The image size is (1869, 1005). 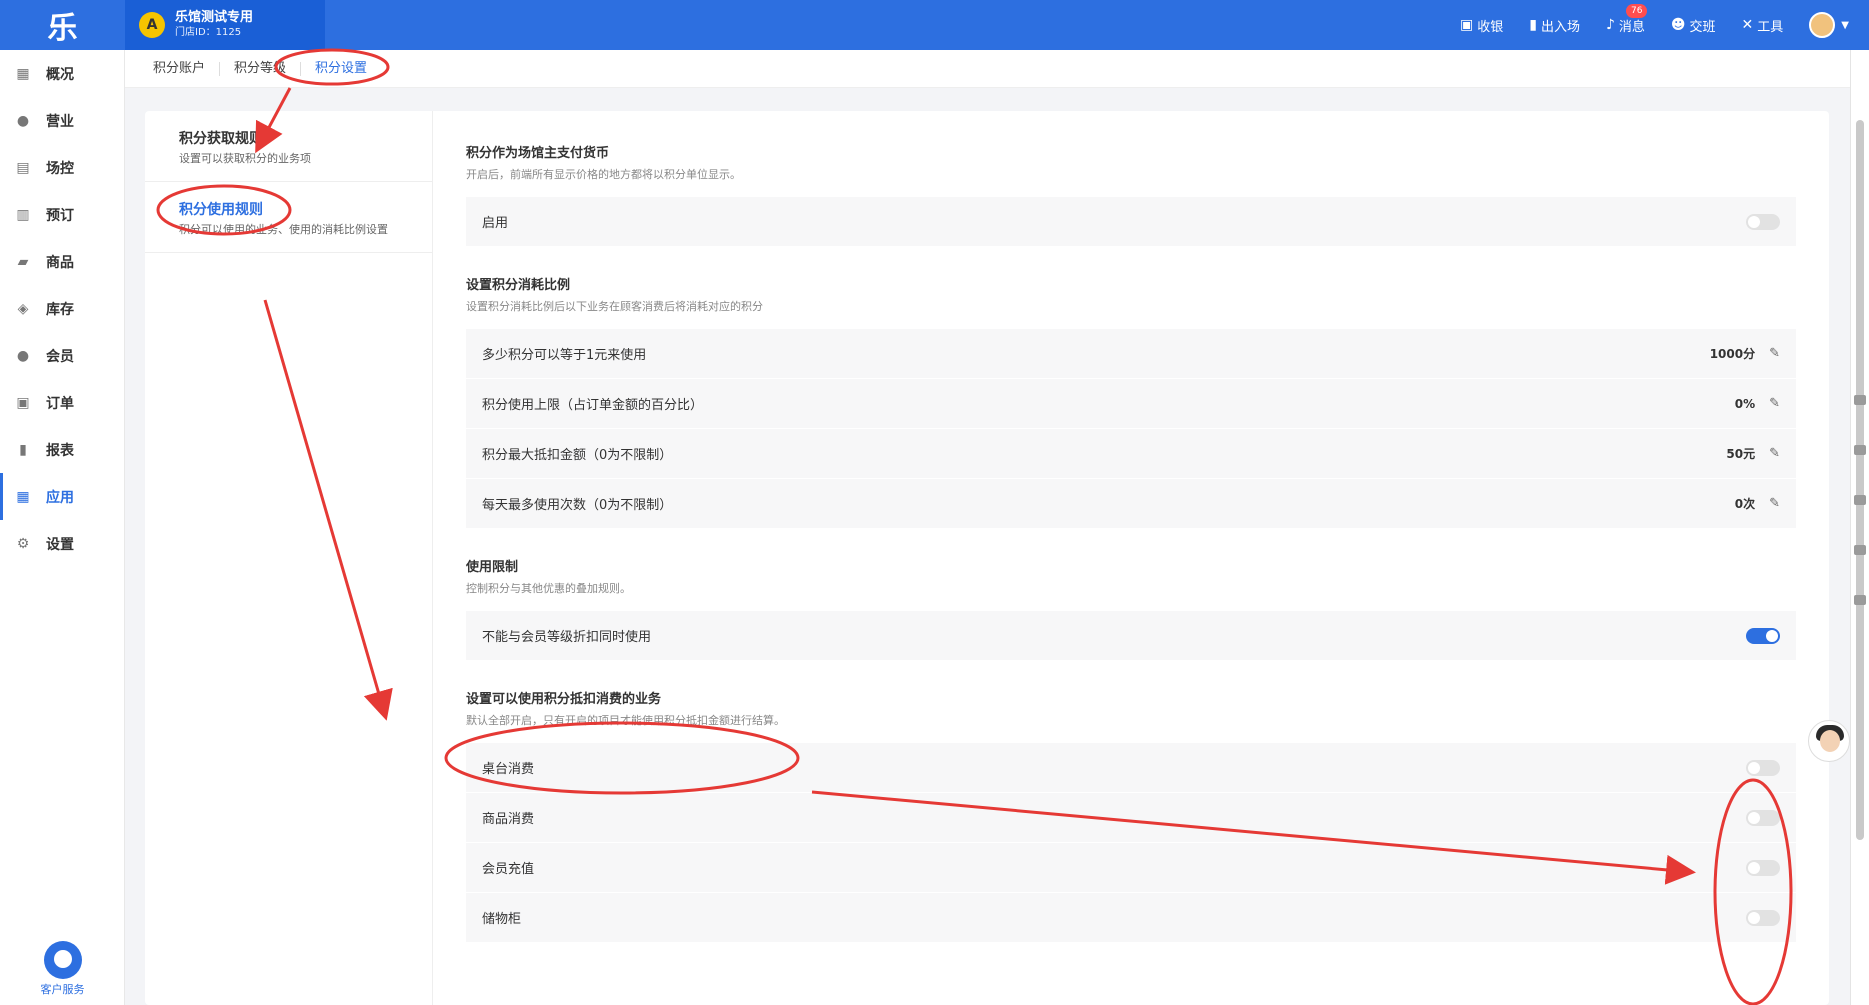 I want to click on tab-bar: 积分账户 积分等级 积分设置, so click(x=987, y=69).